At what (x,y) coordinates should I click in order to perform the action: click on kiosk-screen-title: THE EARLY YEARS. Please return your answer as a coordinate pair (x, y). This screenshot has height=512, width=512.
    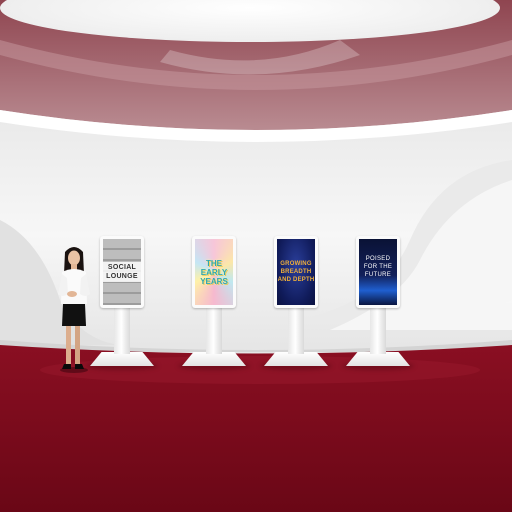
    Looking at the image, I should click on (214, 272).